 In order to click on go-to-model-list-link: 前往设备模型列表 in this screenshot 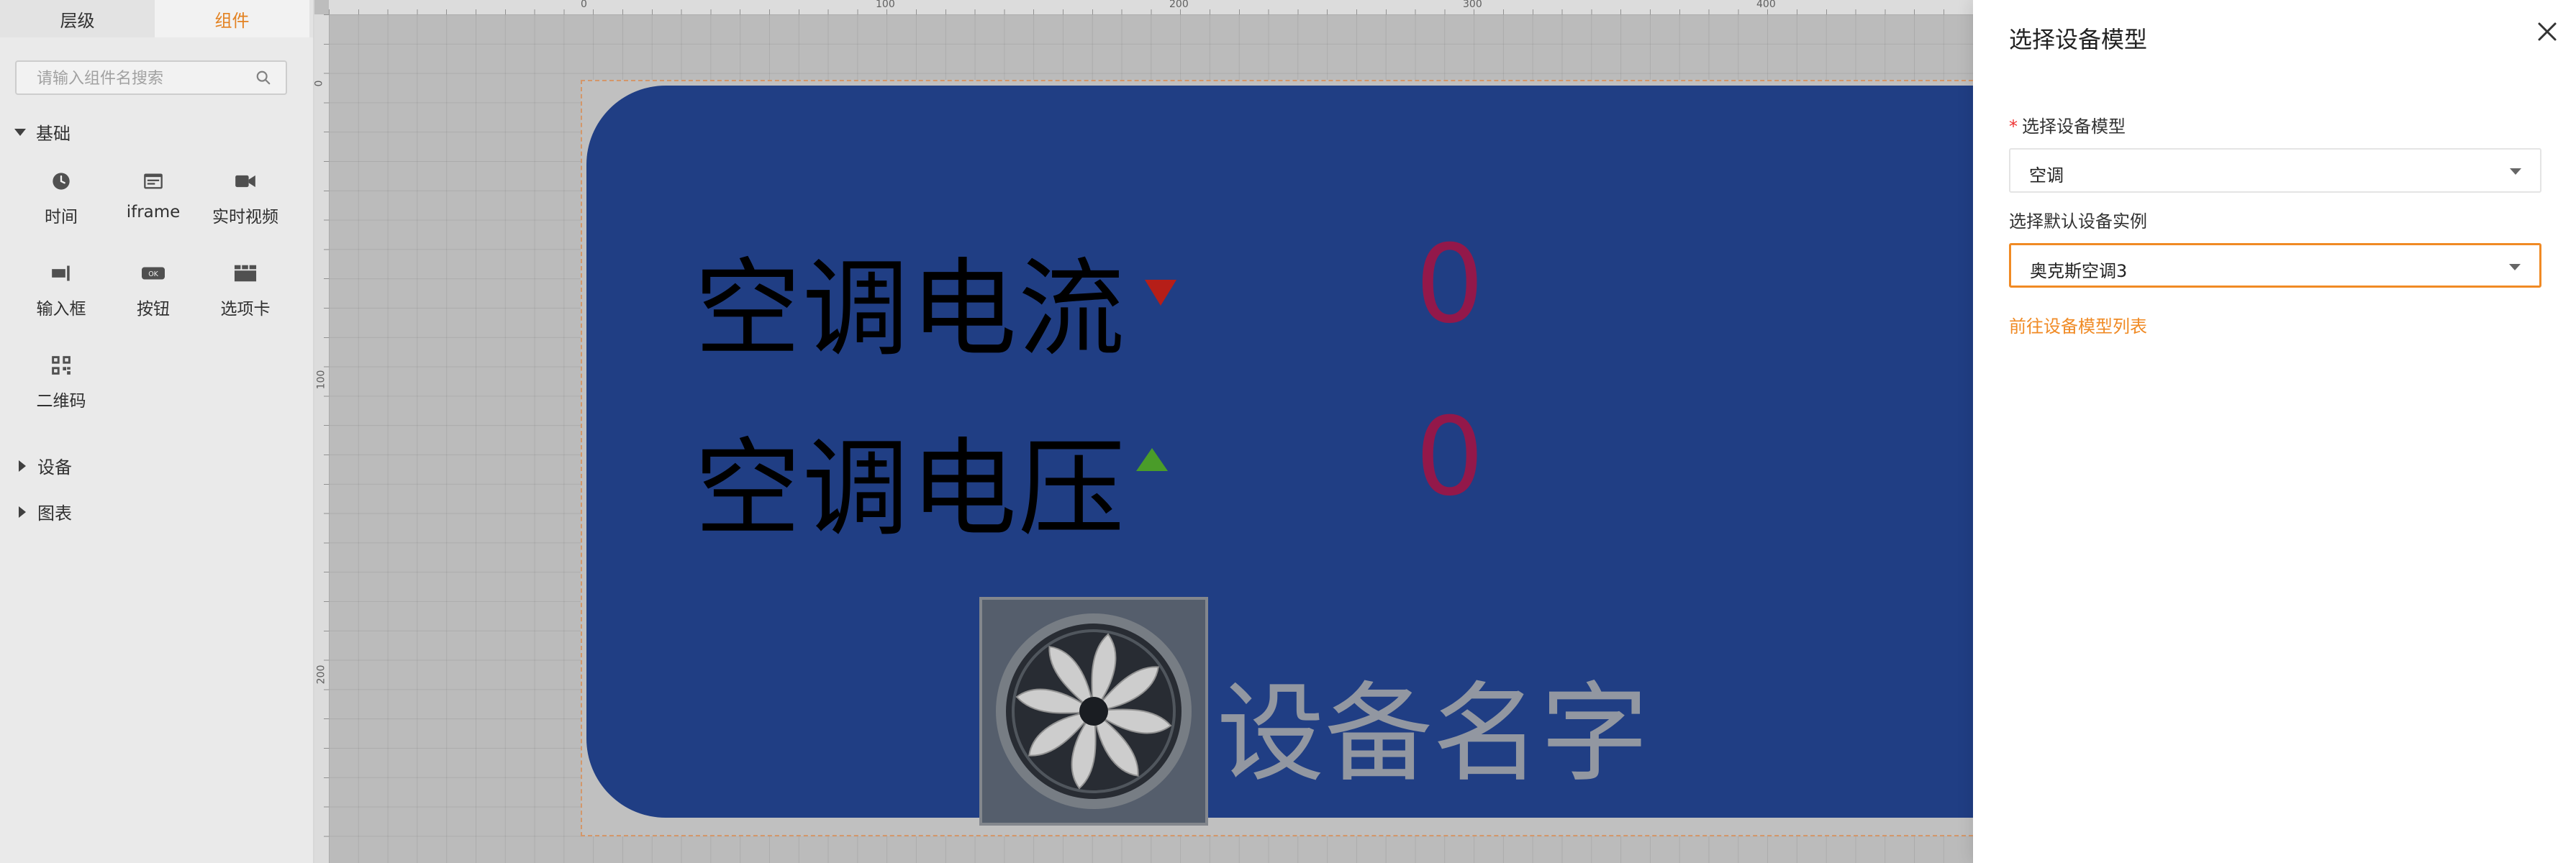, I will do `click(2078, 324)`.